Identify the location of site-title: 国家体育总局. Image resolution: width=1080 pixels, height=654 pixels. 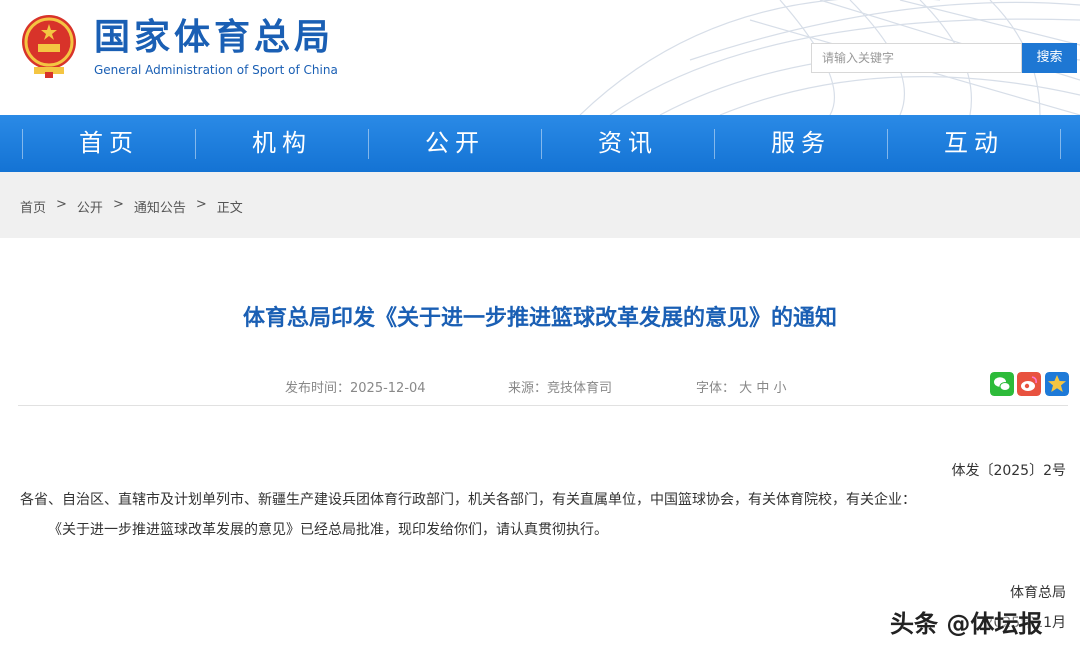
(214, 38).